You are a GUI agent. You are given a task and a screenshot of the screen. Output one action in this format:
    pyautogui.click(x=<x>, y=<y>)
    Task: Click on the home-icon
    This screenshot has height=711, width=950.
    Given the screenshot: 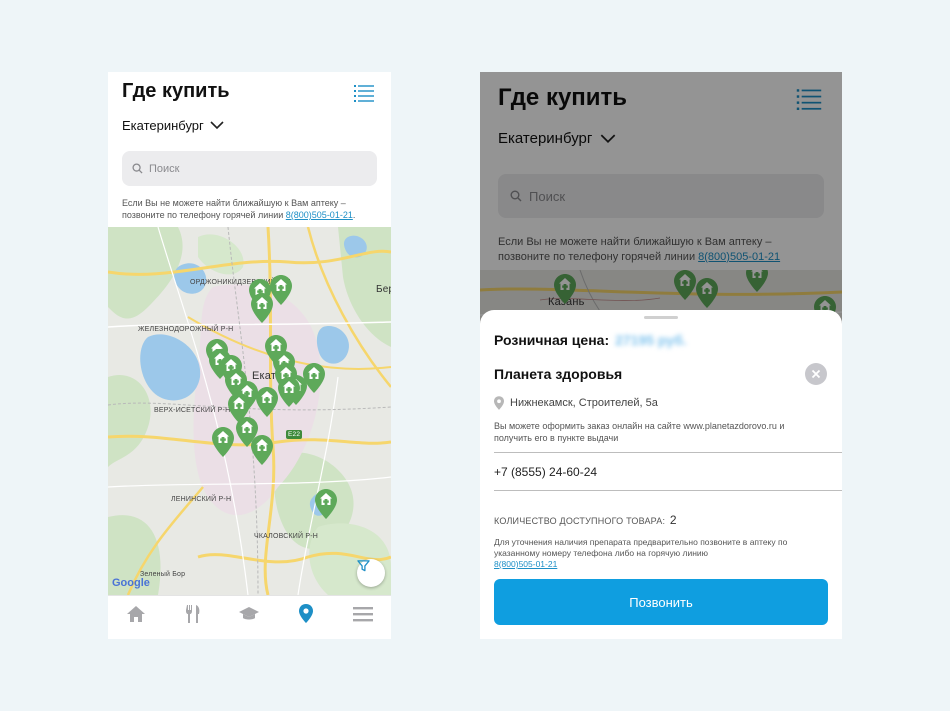 What is the action you would take?
    pyautogui.click(x=136, y=613)
    